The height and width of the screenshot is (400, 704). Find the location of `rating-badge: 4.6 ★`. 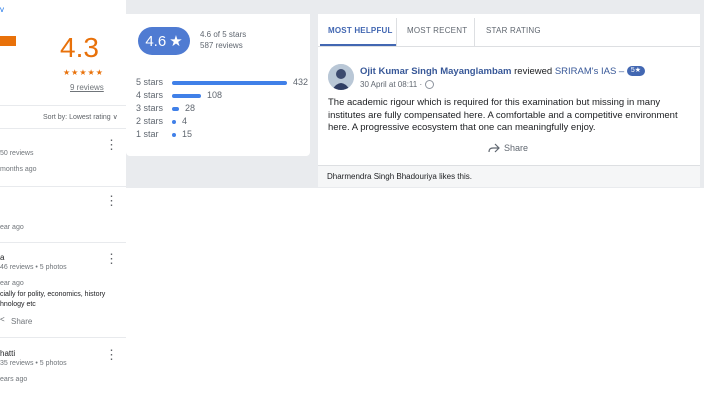

rating-badge: 4.6 ★ is located at coordinates (164, 41).